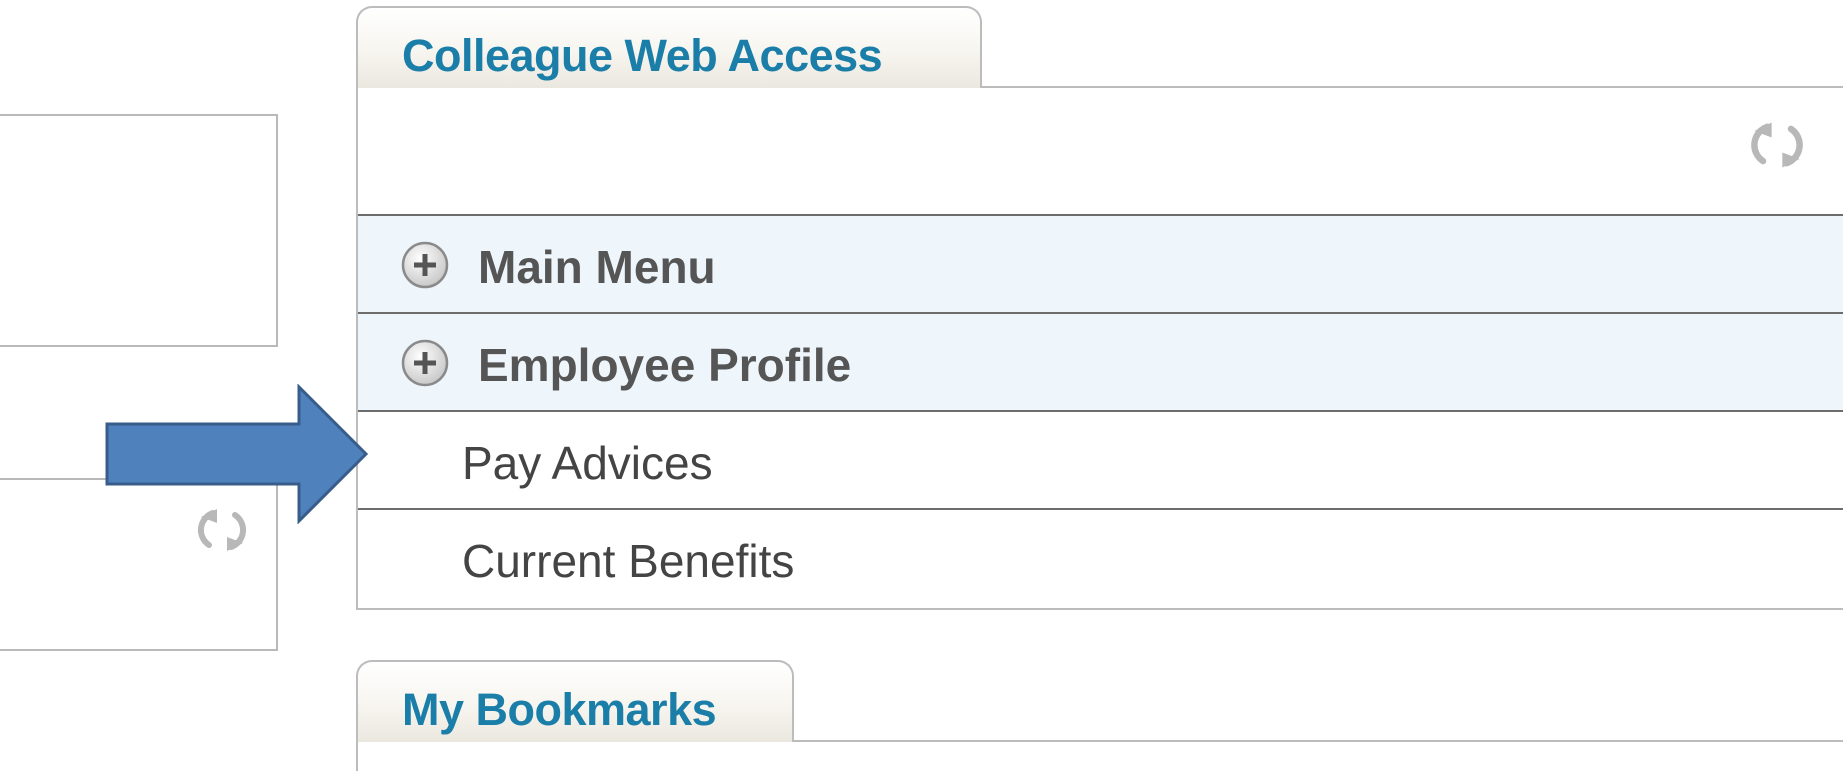 The image size is (1843, 771). What do you see at coordinates (1777, 145) in the screenshot?
I see `refresh-icon` at bounding box center [1777, 145].